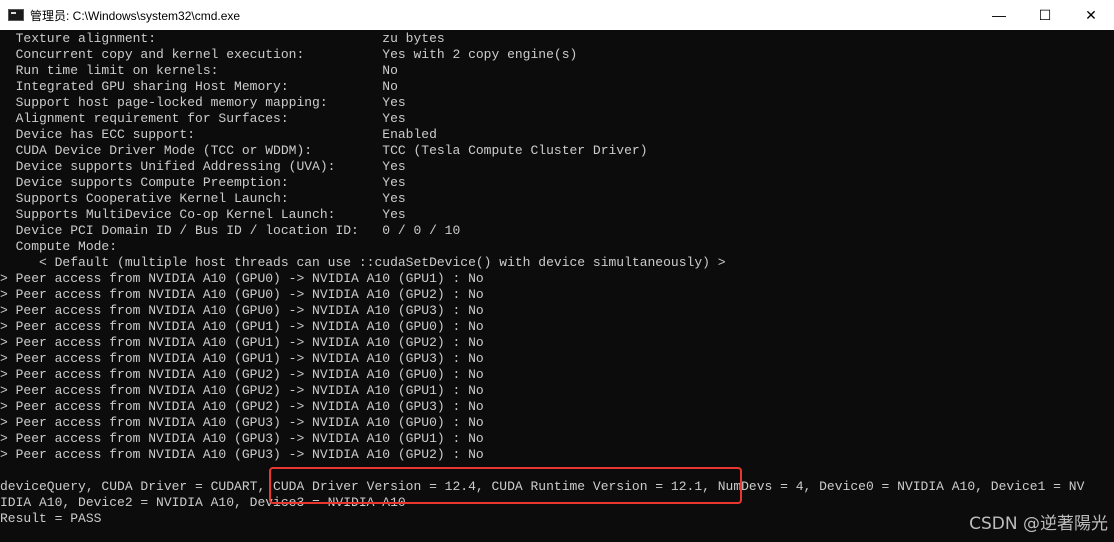  Describe the element at coordinates (557, 15) in the screenshot. I see `title-bar: 管理员: C:\Windows\system32\cmd.exe — ☐ ✕` at that location.